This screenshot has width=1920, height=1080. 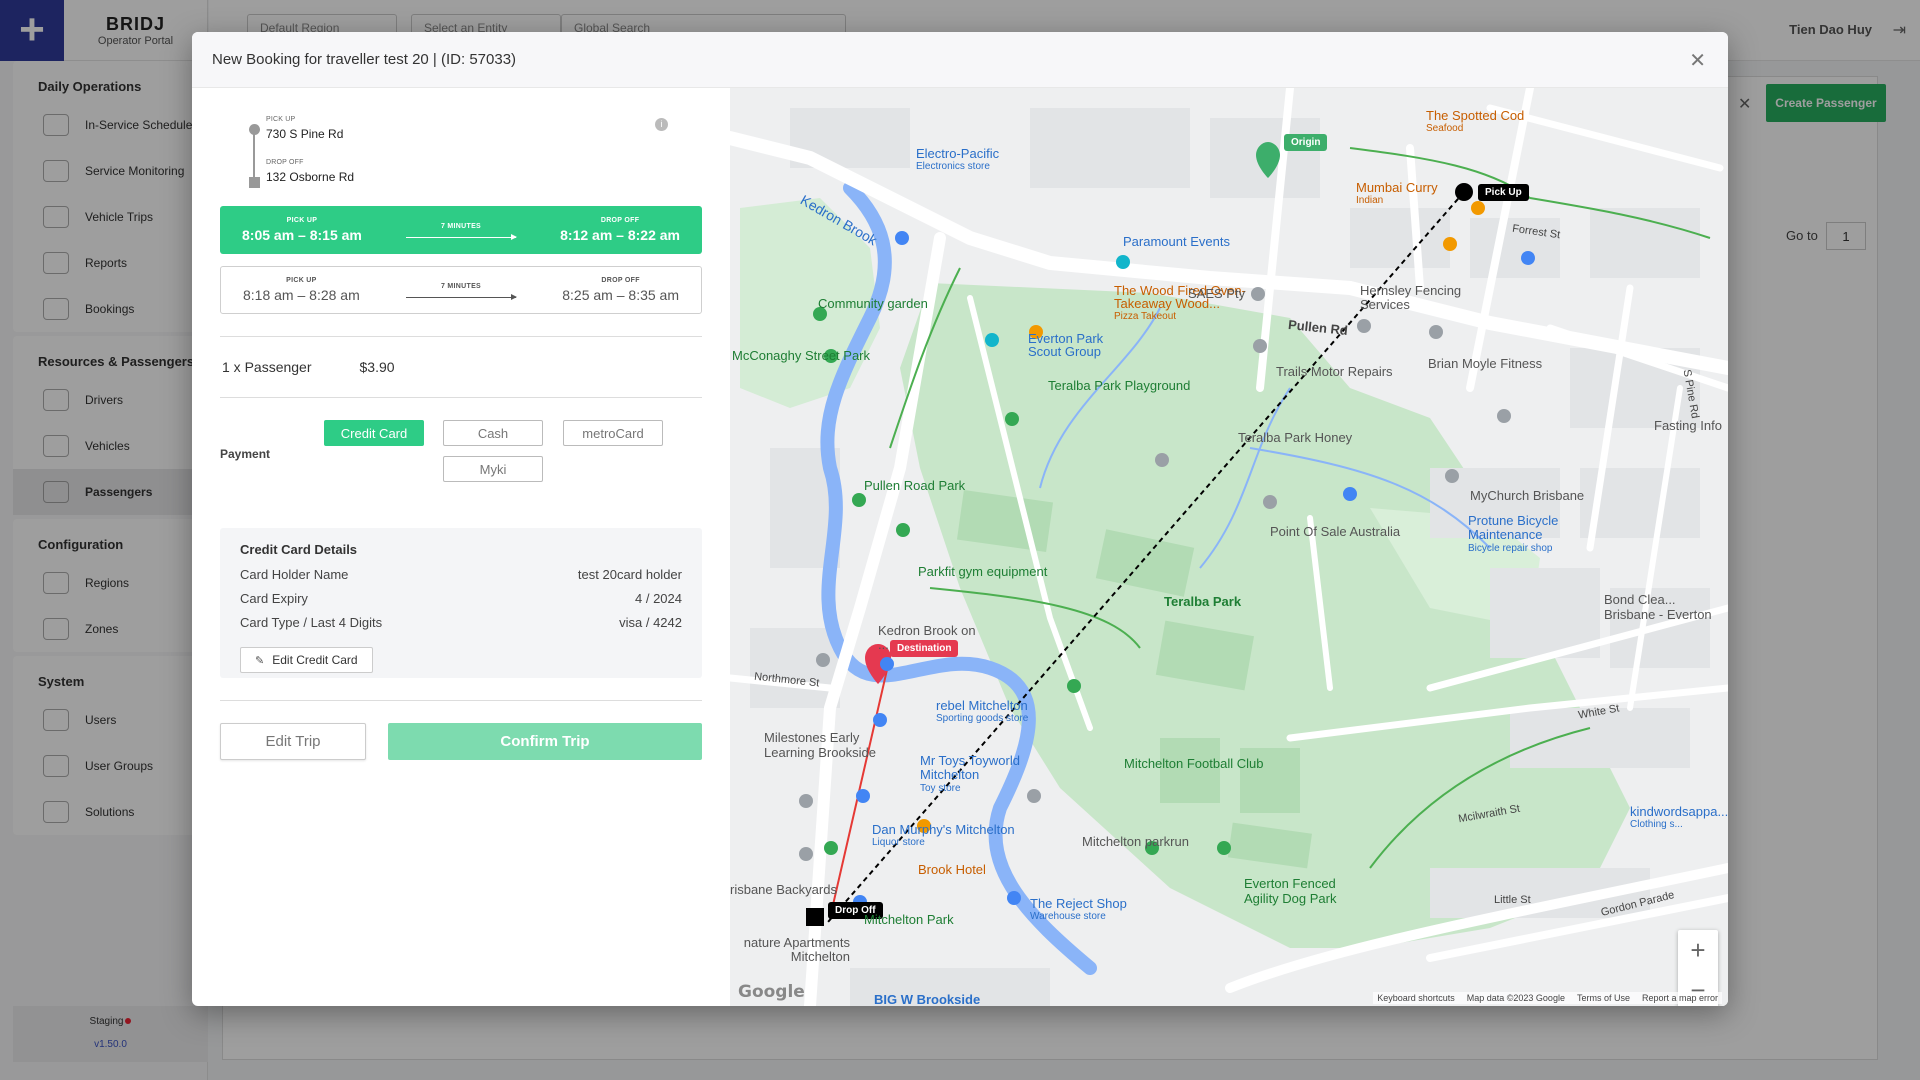 I want to click on map-label-protune-sub: Bicycle repair shop, so click(x=1510, y=548).